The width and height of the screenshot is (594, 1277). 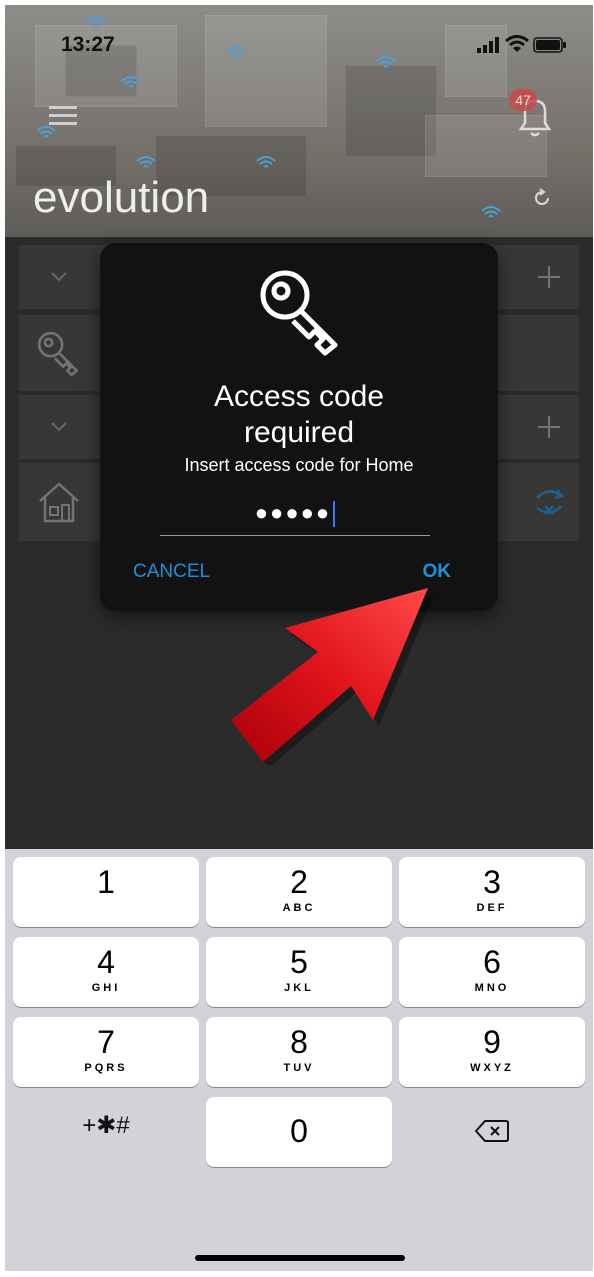 I want to click on key-digit: 6, so click(x=492, y=962).